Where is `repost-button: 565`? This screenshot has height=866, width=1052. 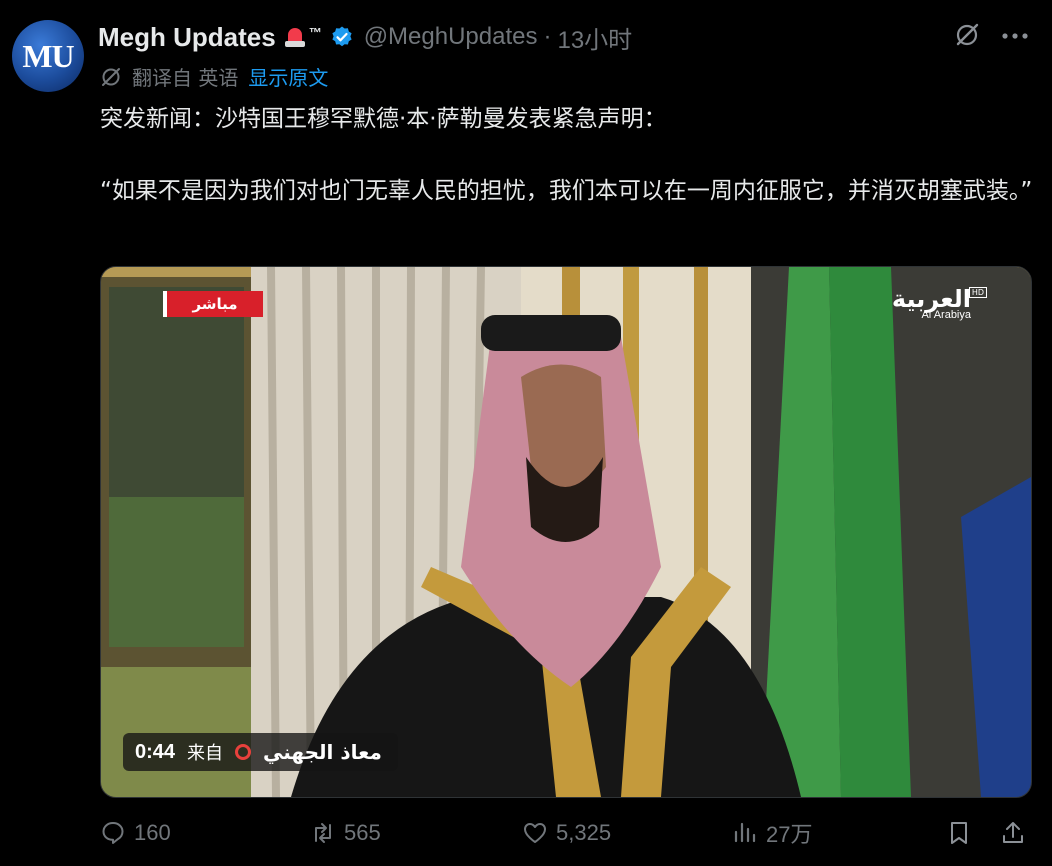 repost-button: 565 is located at coordinates (345, 833).